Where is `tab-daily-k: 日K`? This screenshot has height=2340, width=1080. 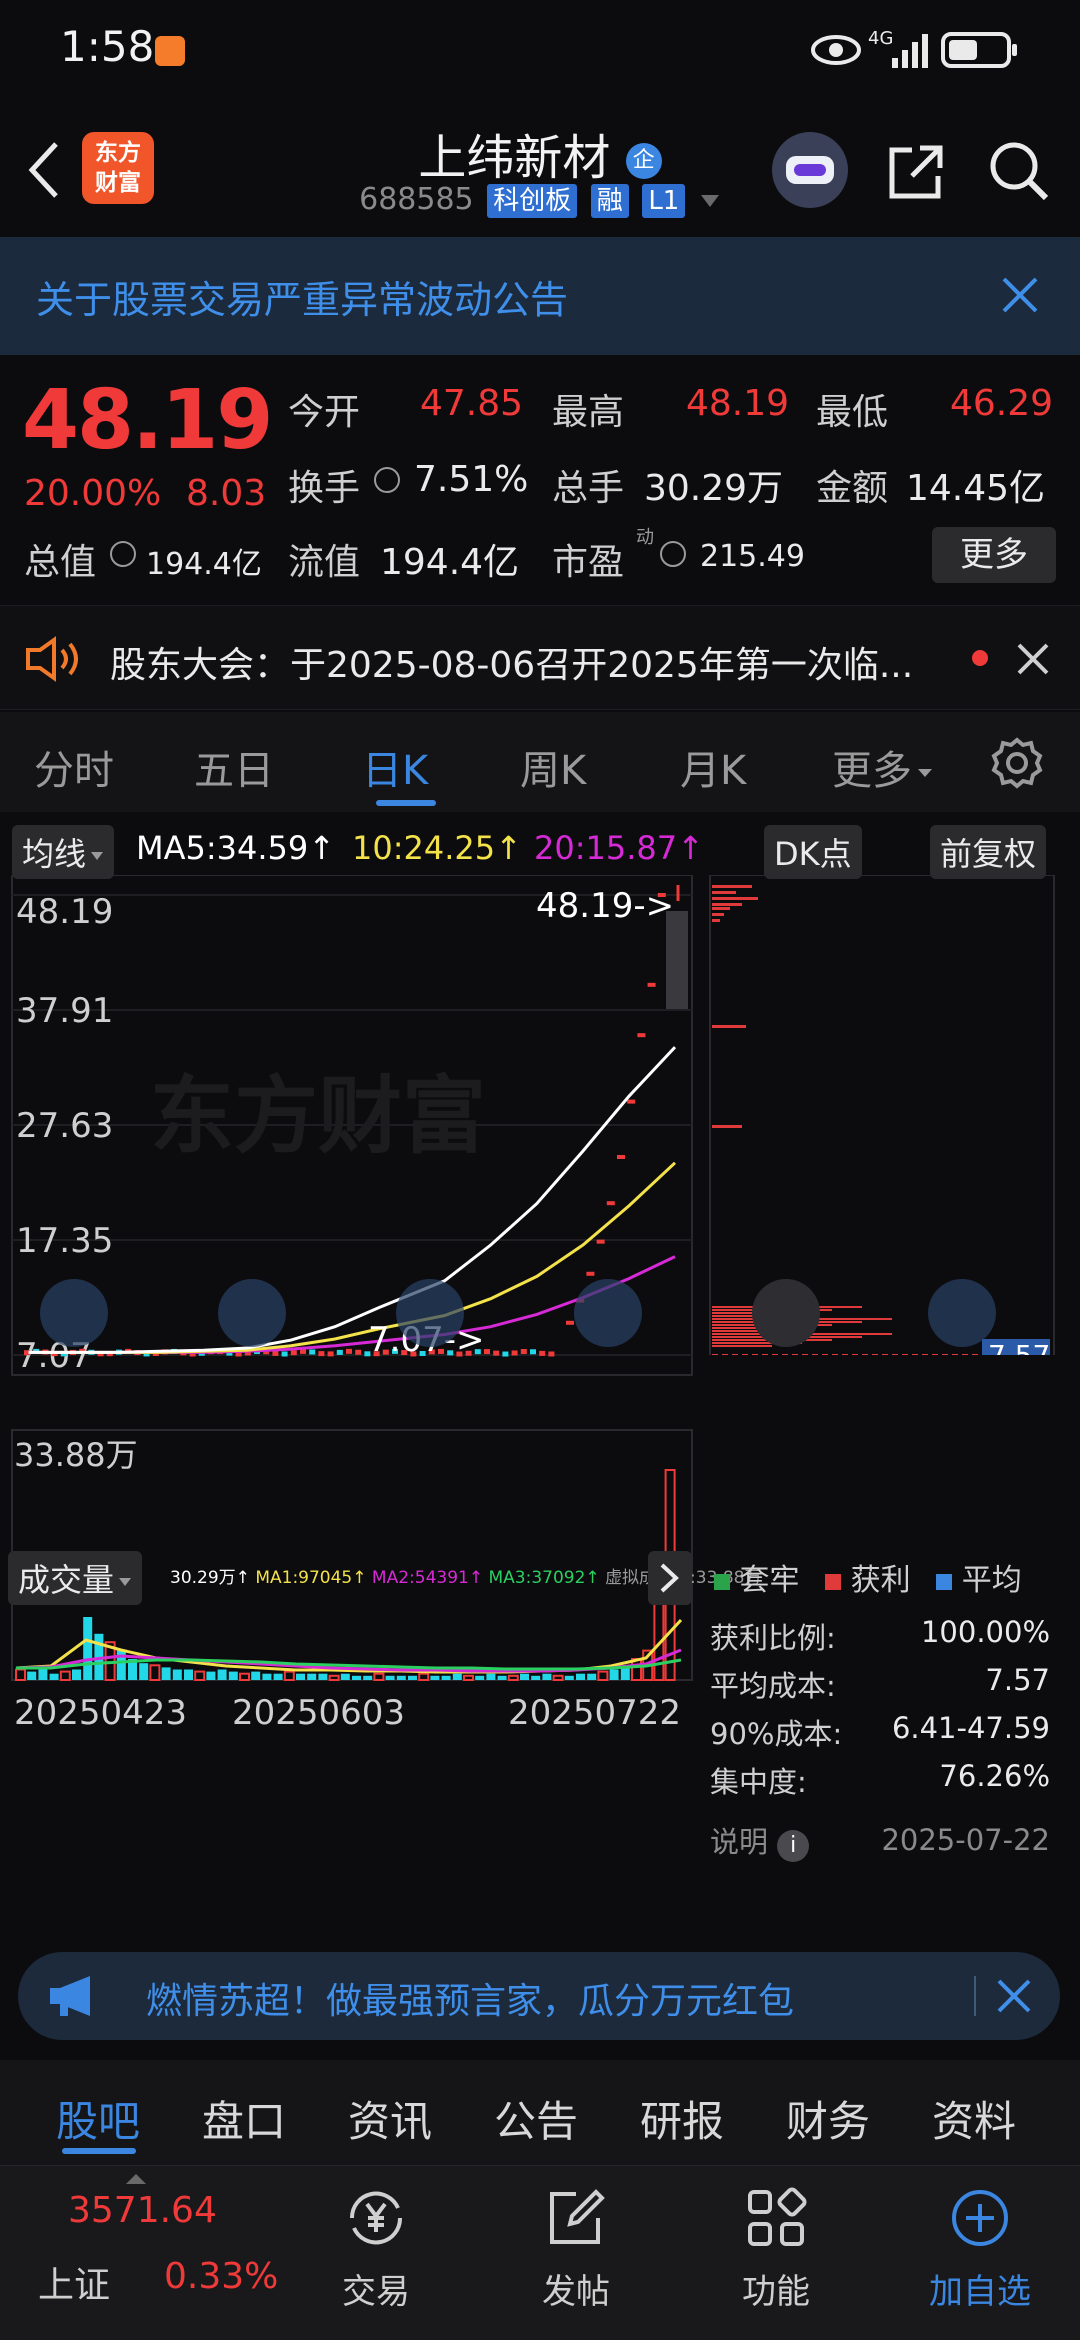 tab-daily-k: 日K is located at coordinates (395, 767).